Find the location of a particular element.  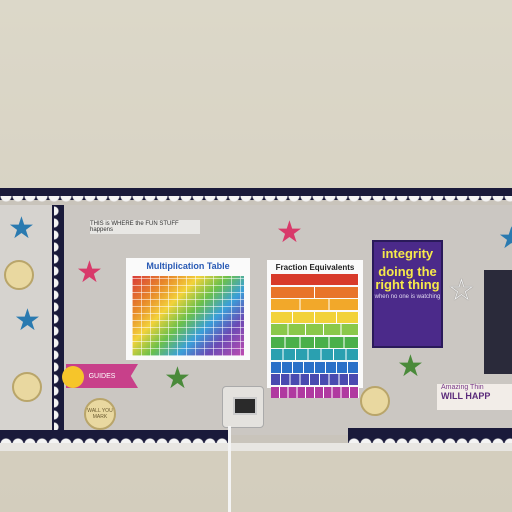

fractions-title: Fraction Equivalents is located at coordinates (315, 267).